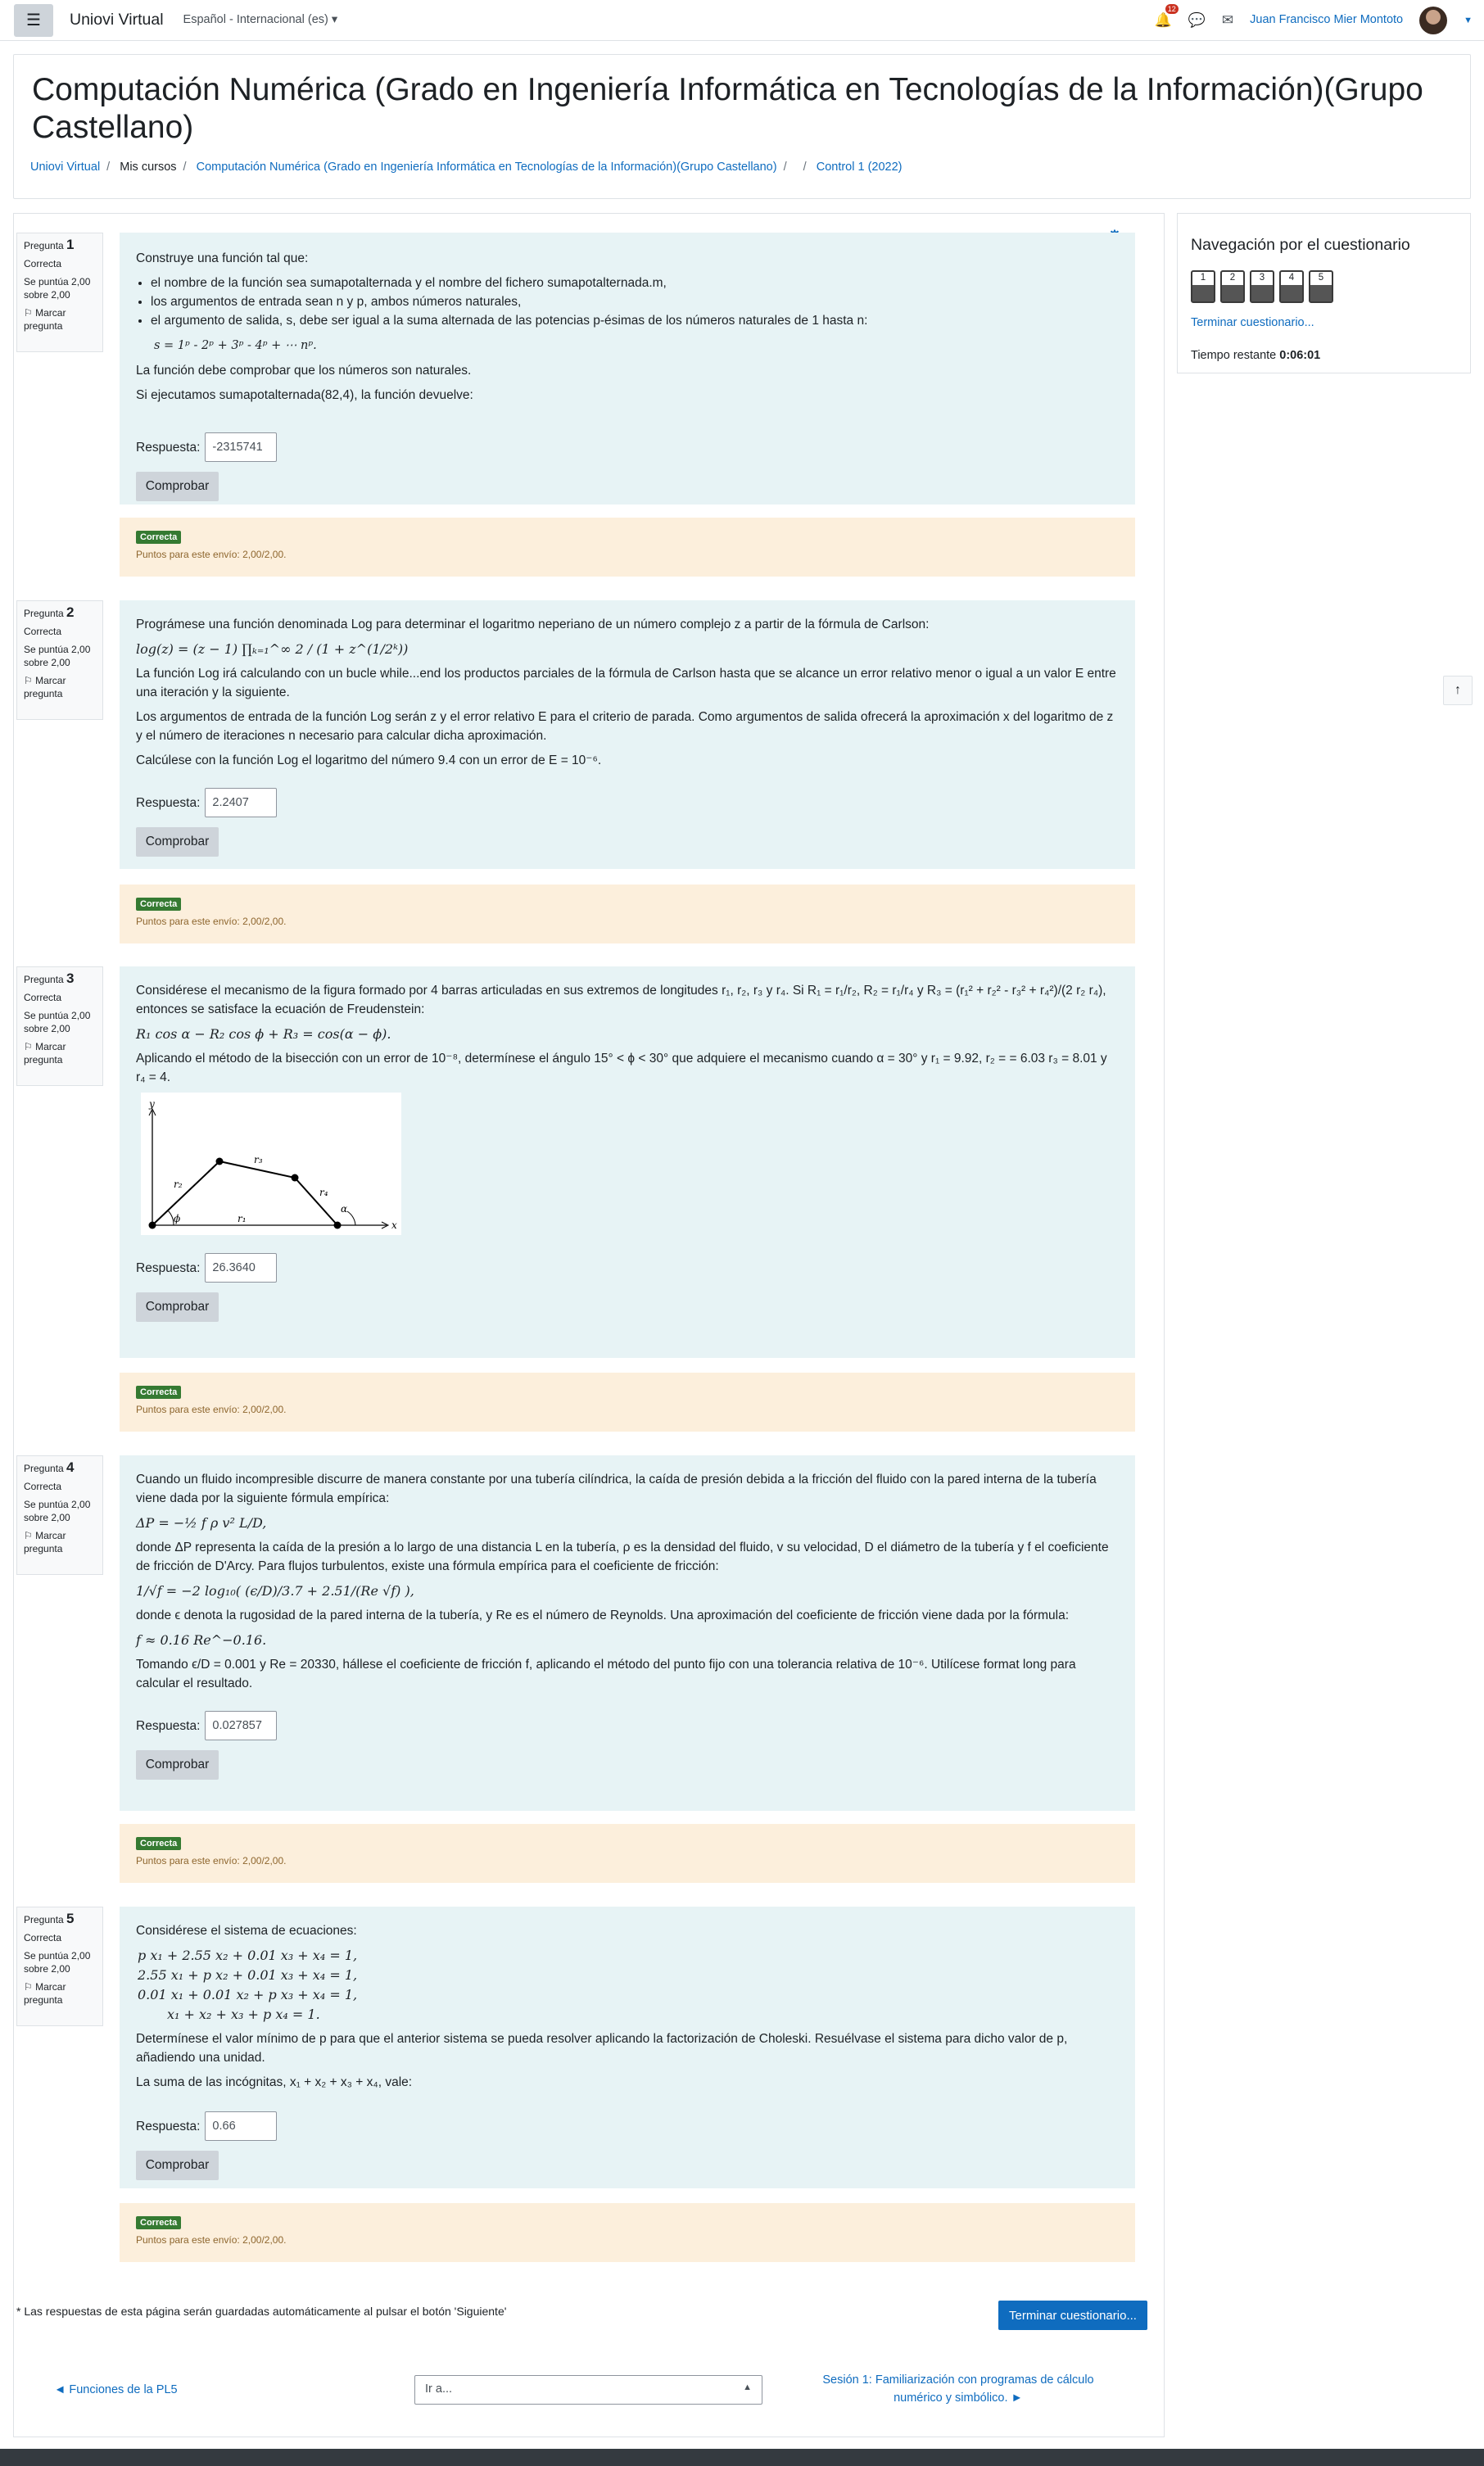 This screenshot has width=1484, height=2466. Describe the element at coordinates (248, 1995) in the screenshot. I see `equation: 0.01 x₁ + 0.01 x₂ + p x₃ + x₄ = 1,` at that location.